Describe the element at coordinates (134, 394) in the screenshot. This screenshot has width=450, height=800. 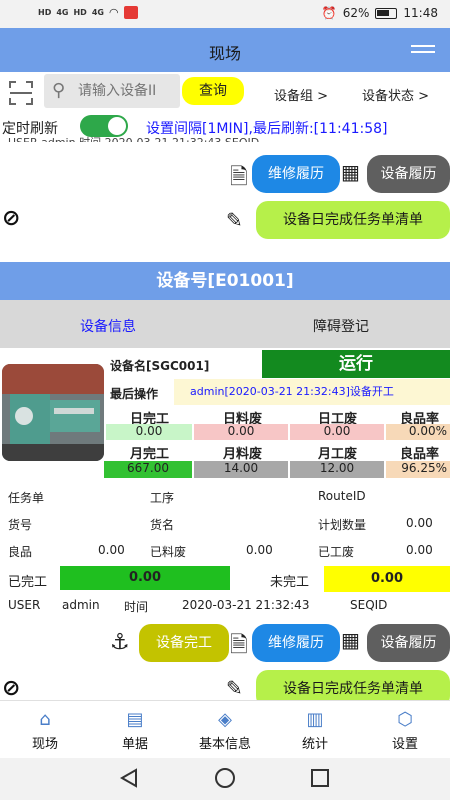
I see `last-op-label: 最后操作` at that location.